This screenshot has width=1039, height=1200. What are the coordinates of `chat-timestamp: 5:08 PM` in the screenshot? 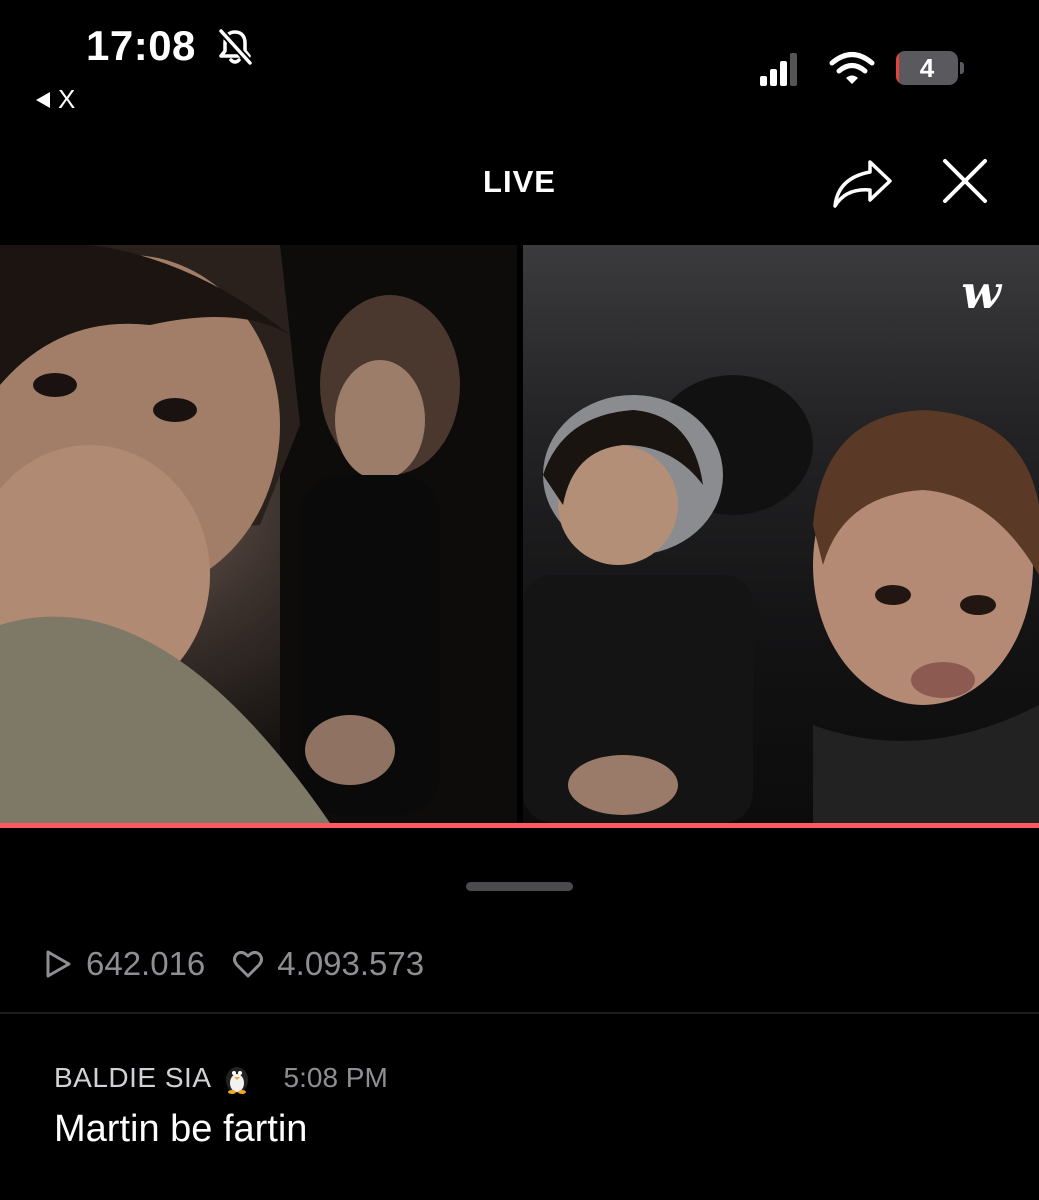 It's located at (335, 1077).